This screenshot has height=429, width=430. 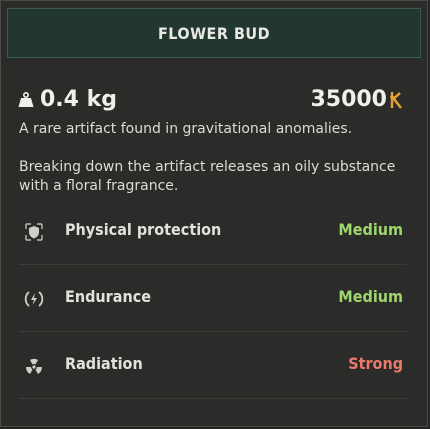 I want to click on item-stats: 0.4 kg 35000, so click(x=212, y=102).